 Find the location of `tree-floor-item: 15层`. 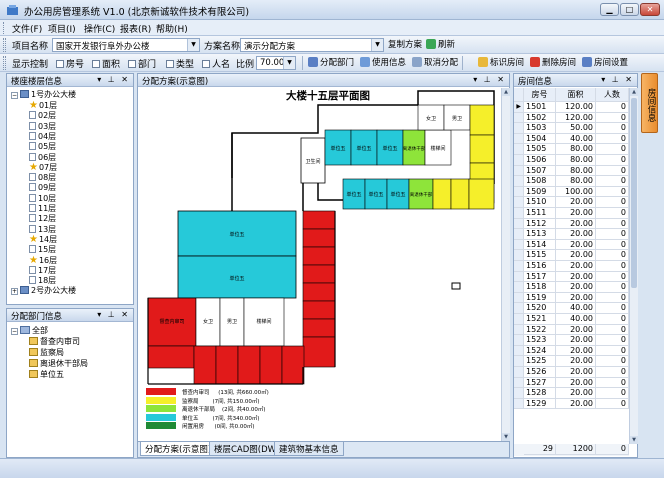

tree-floor-item: 15层 is located at coordinates (42, 249).